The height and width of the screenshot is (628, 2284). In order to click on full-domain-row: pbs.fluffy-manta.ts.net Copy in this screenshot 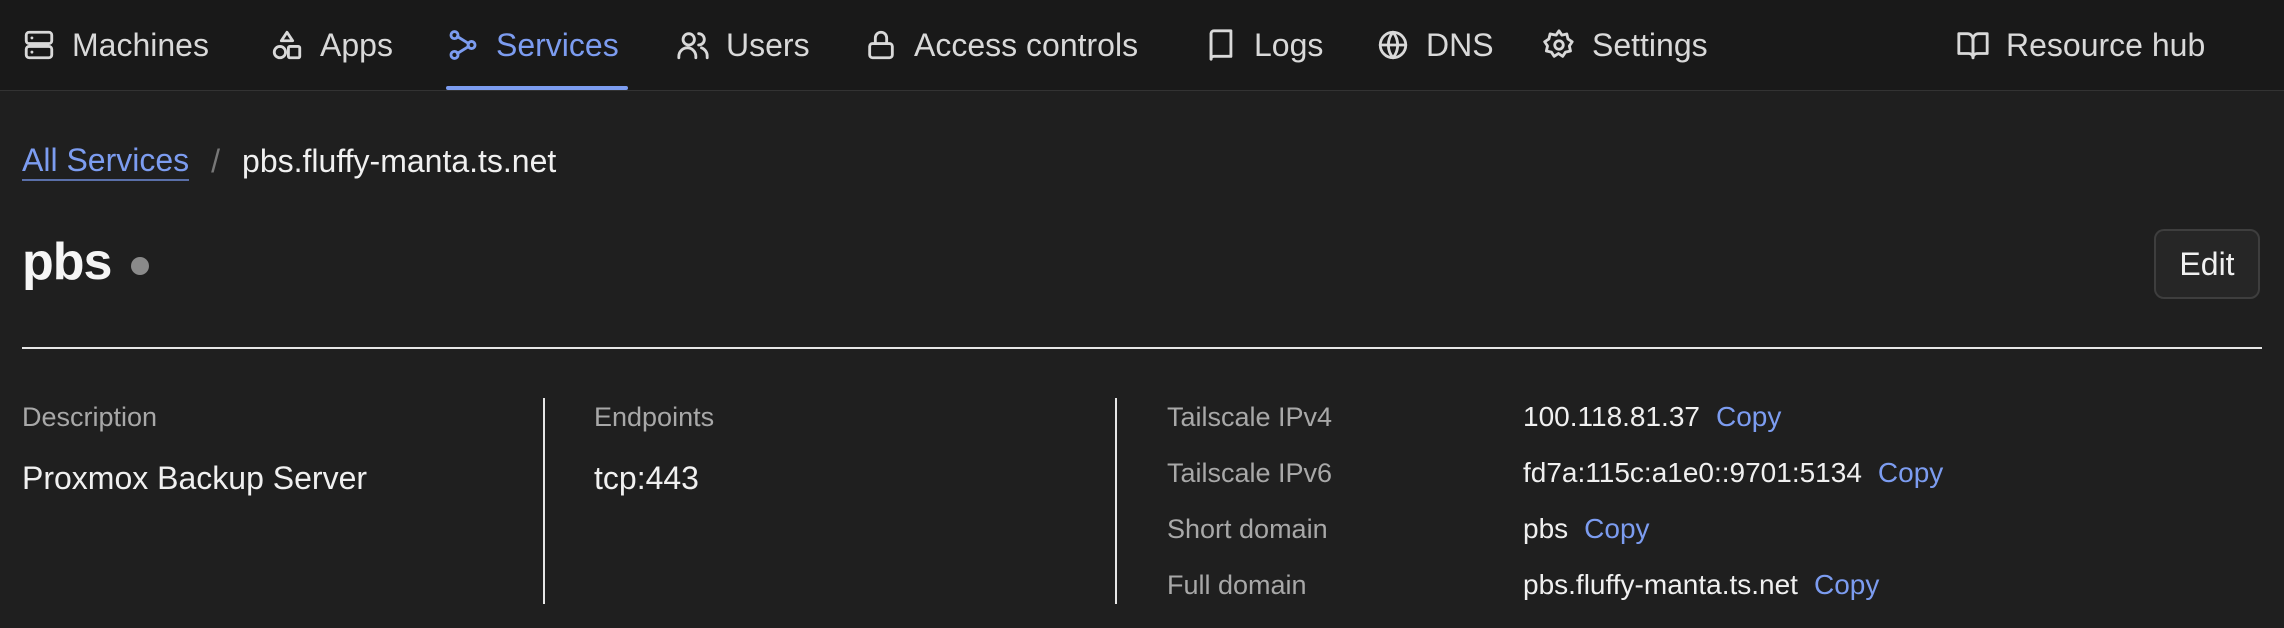, I will do `click(1701, 585)`.